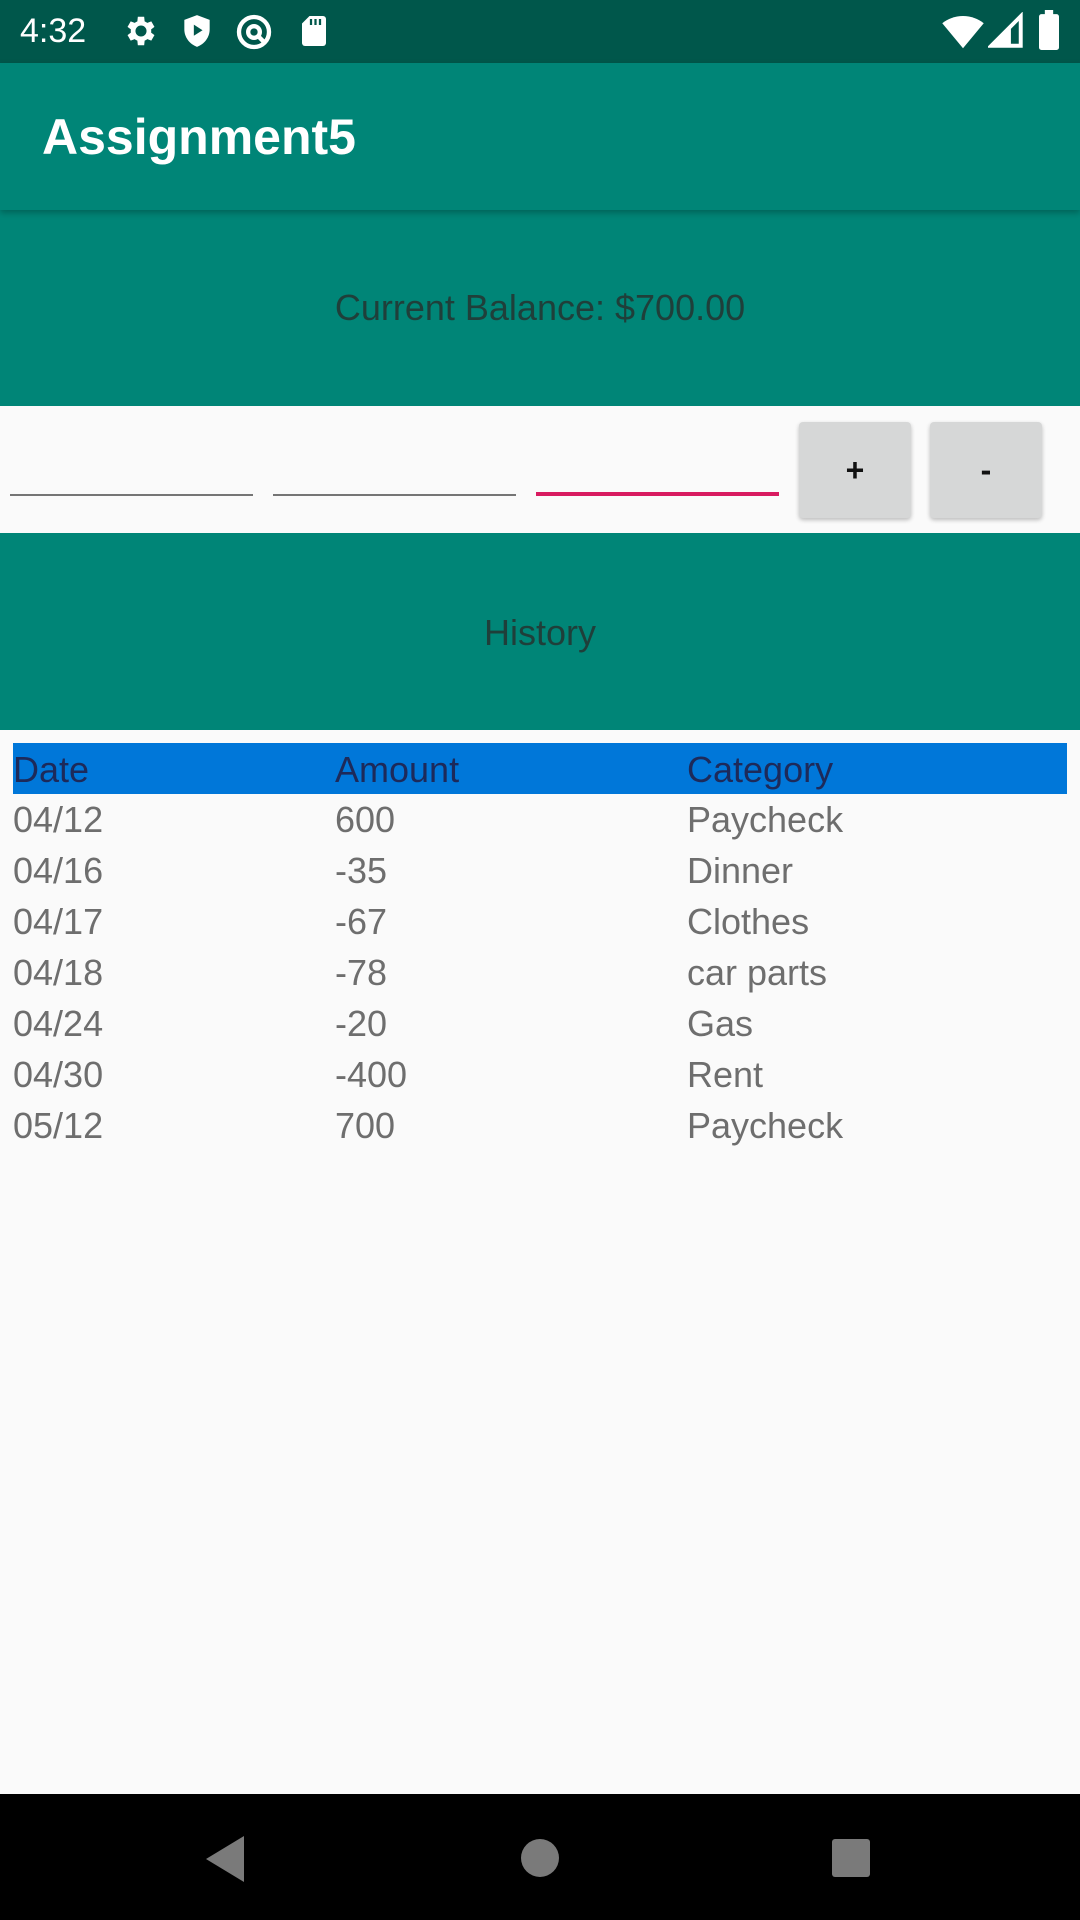  I want to click on row-category: Clothes, so click(748, 921).